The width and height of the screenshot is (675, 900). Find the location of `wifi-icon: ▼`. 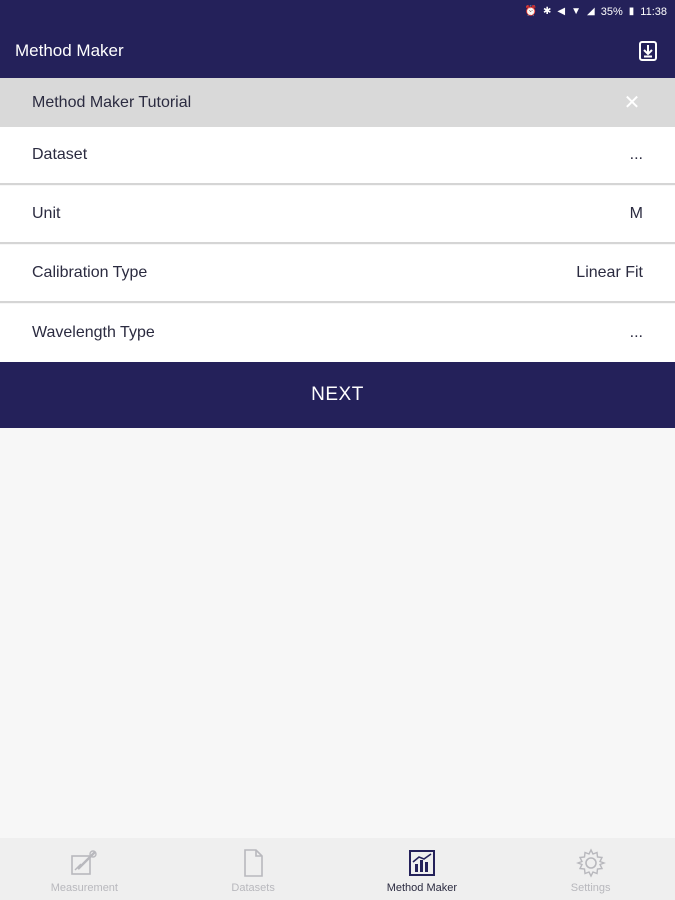

wifi-icon: ▼ is located at coordinates (576, 11).